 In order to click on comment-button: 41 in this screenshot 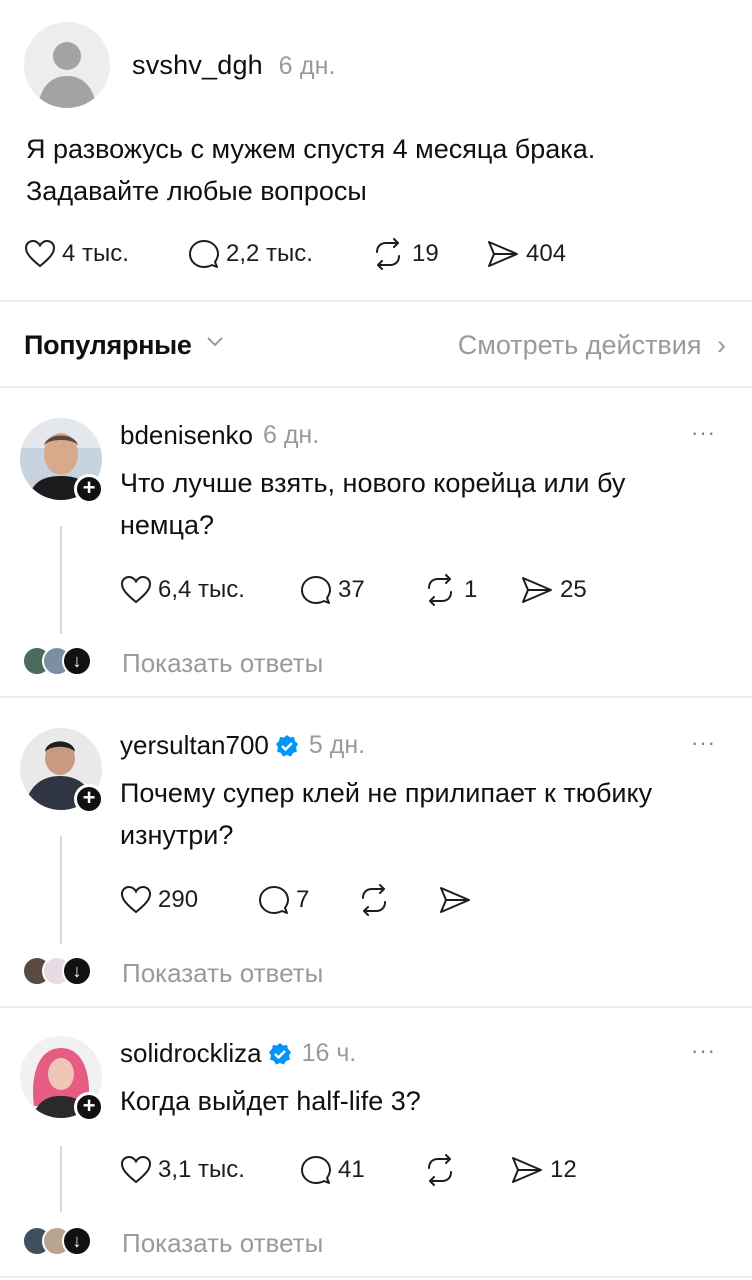, I will do `click(332, 1170)`.